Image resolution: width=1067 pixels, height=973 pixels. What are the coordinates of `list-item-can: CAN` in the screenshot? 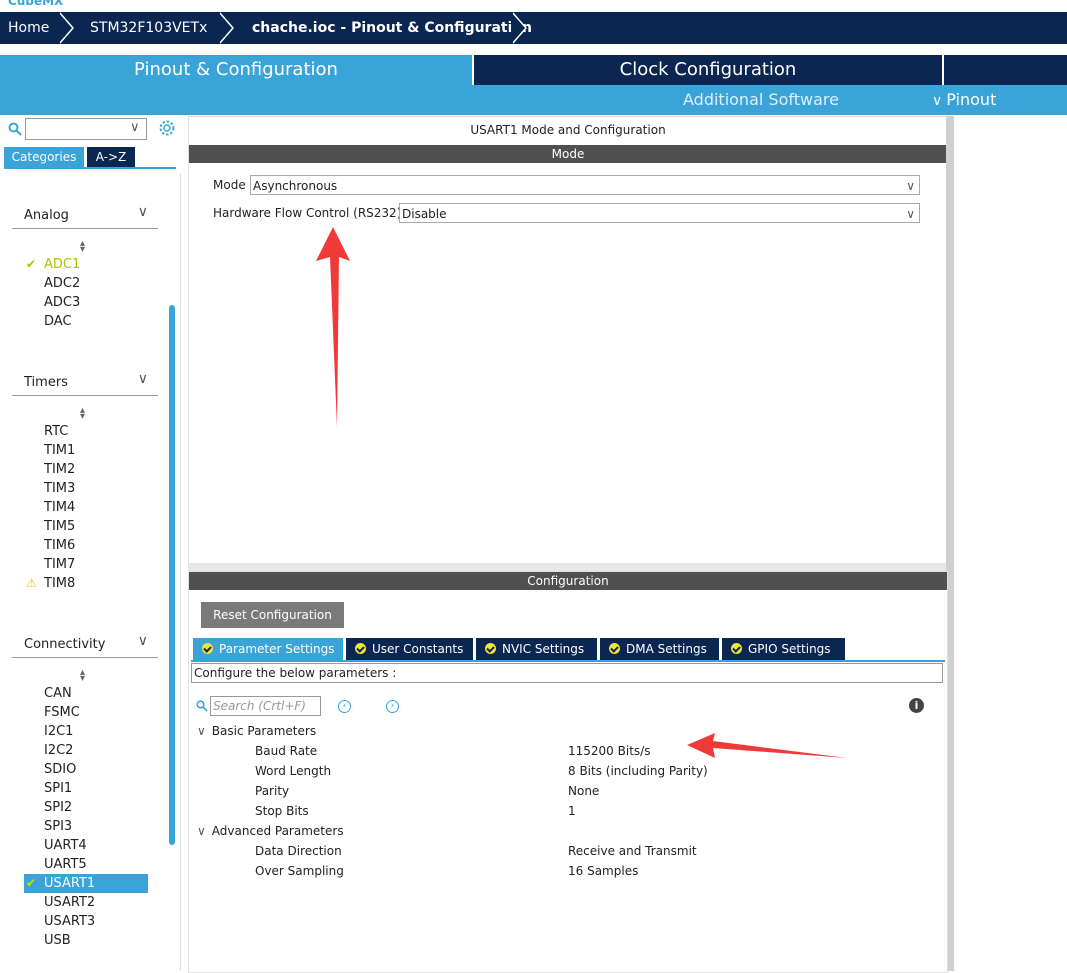 It's located at (86, 693).